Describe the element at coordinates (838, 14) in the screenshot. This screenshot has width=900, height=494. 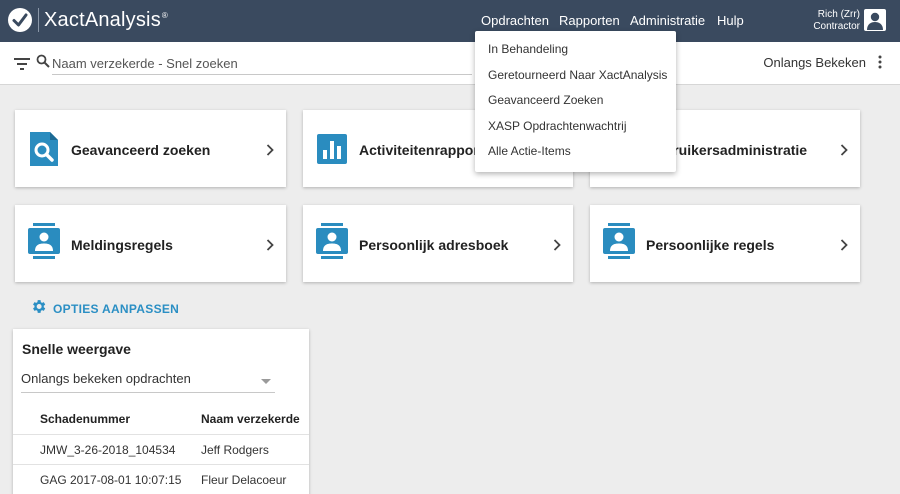
I see `user-name: Rich (Zrr)` at that location.